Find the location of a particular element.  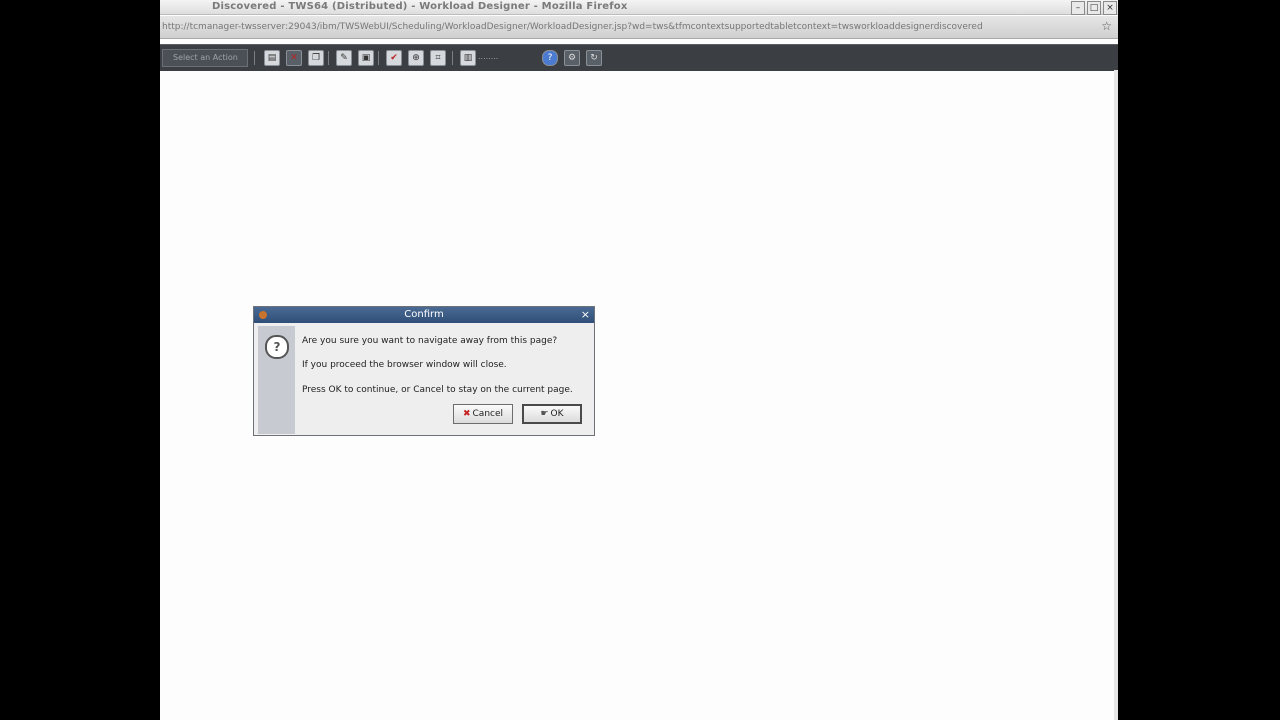

unlock-icon: ✔ is located at coordinates (394, 58).